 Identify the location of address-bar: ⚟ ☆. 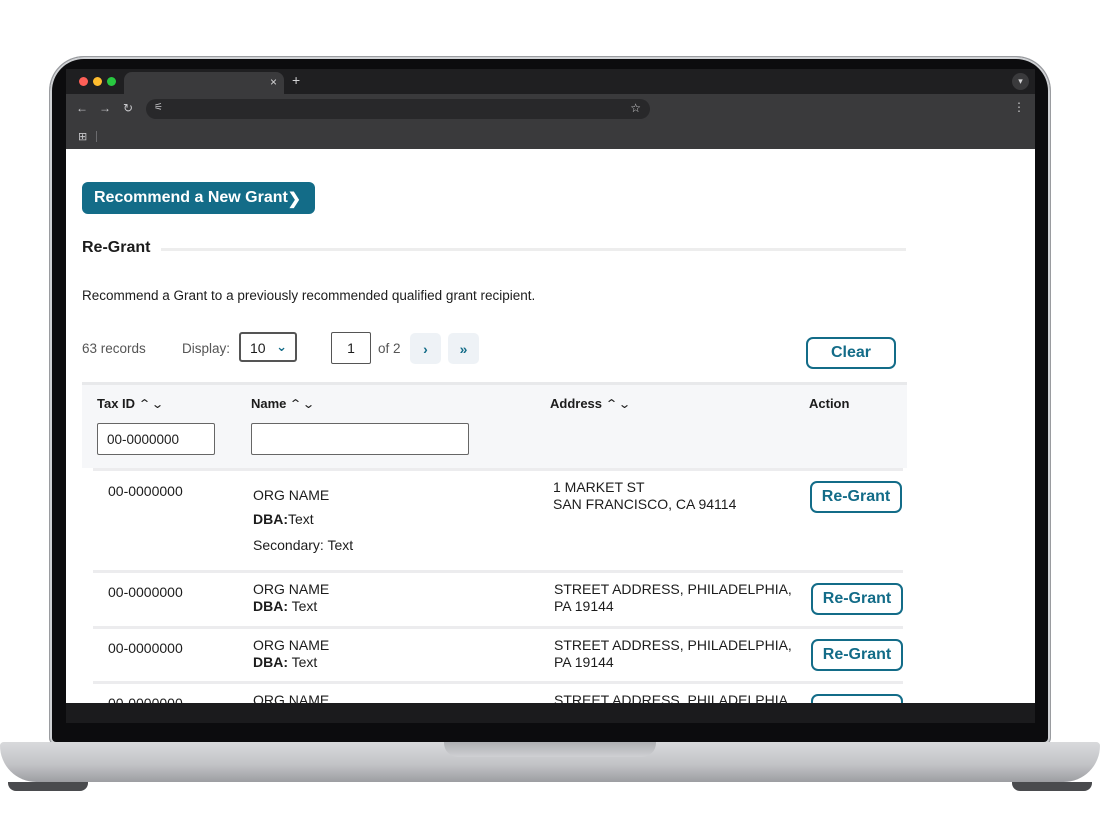
(398, 109).